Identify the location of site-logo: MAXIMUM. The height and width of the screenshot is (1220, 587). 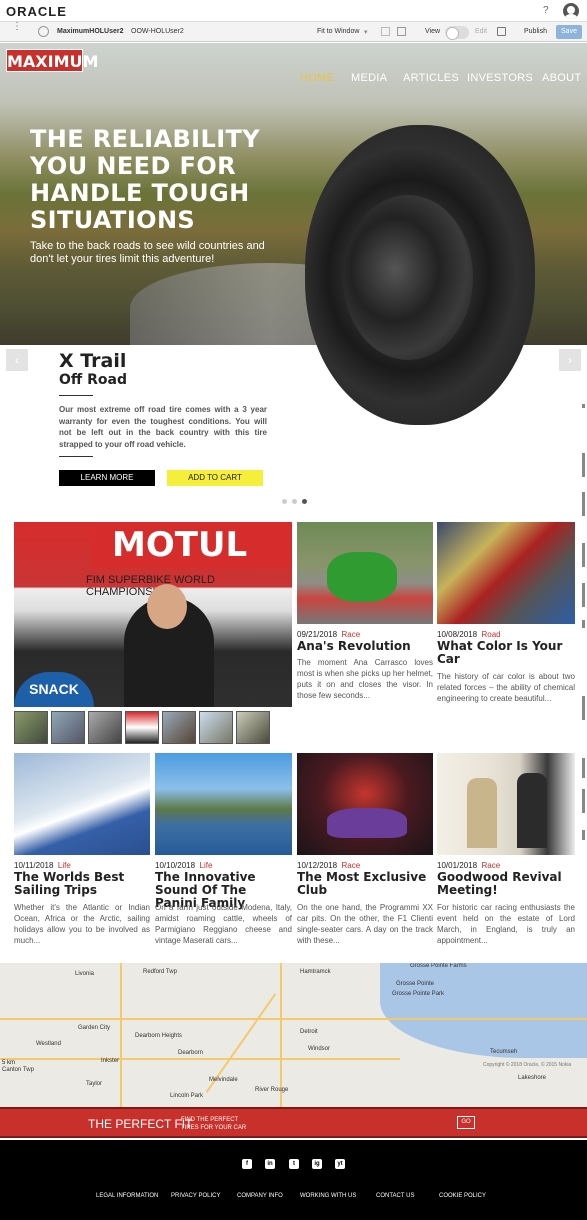
(52, 60).